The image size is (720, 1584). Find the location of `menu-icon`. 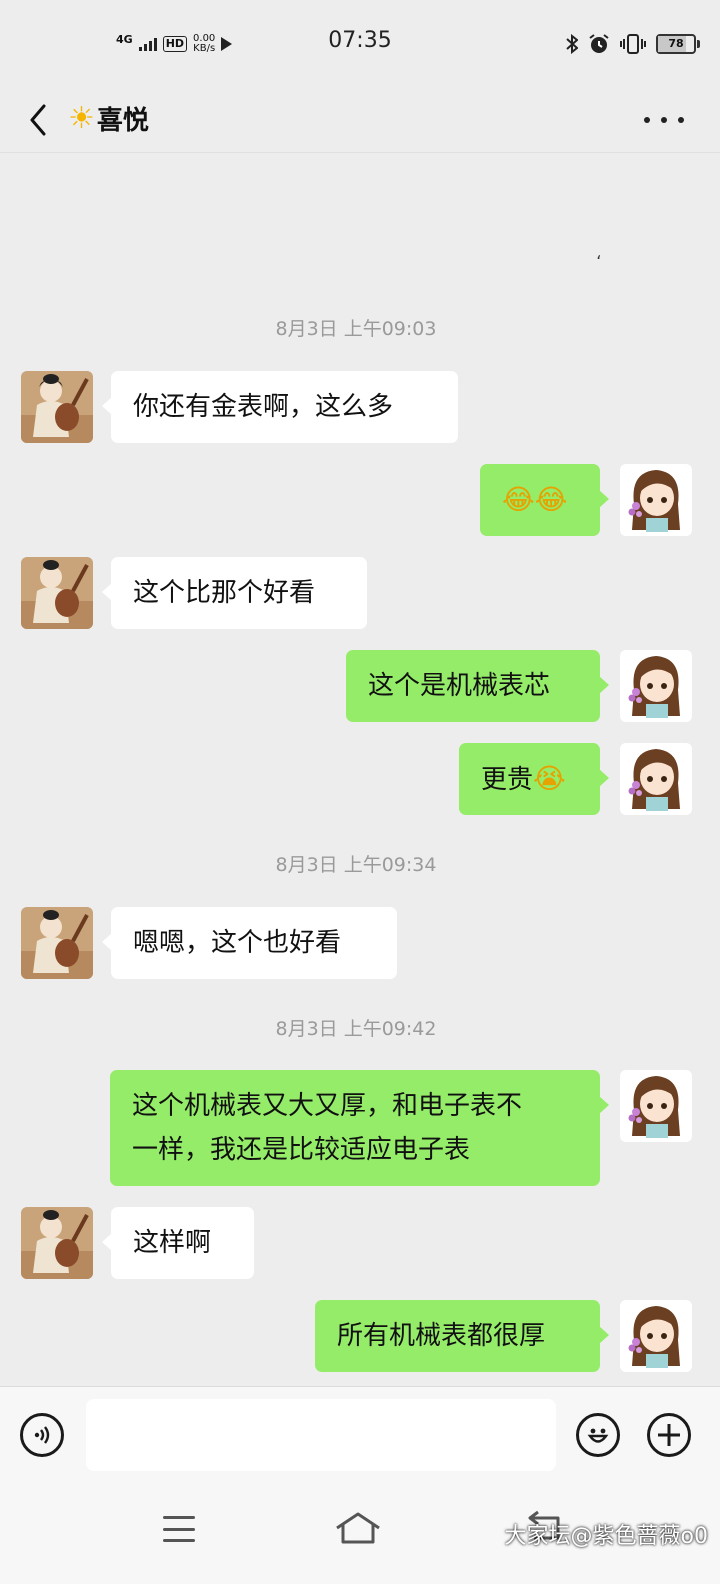

menu-icon is located at coordinates (179, 1529).